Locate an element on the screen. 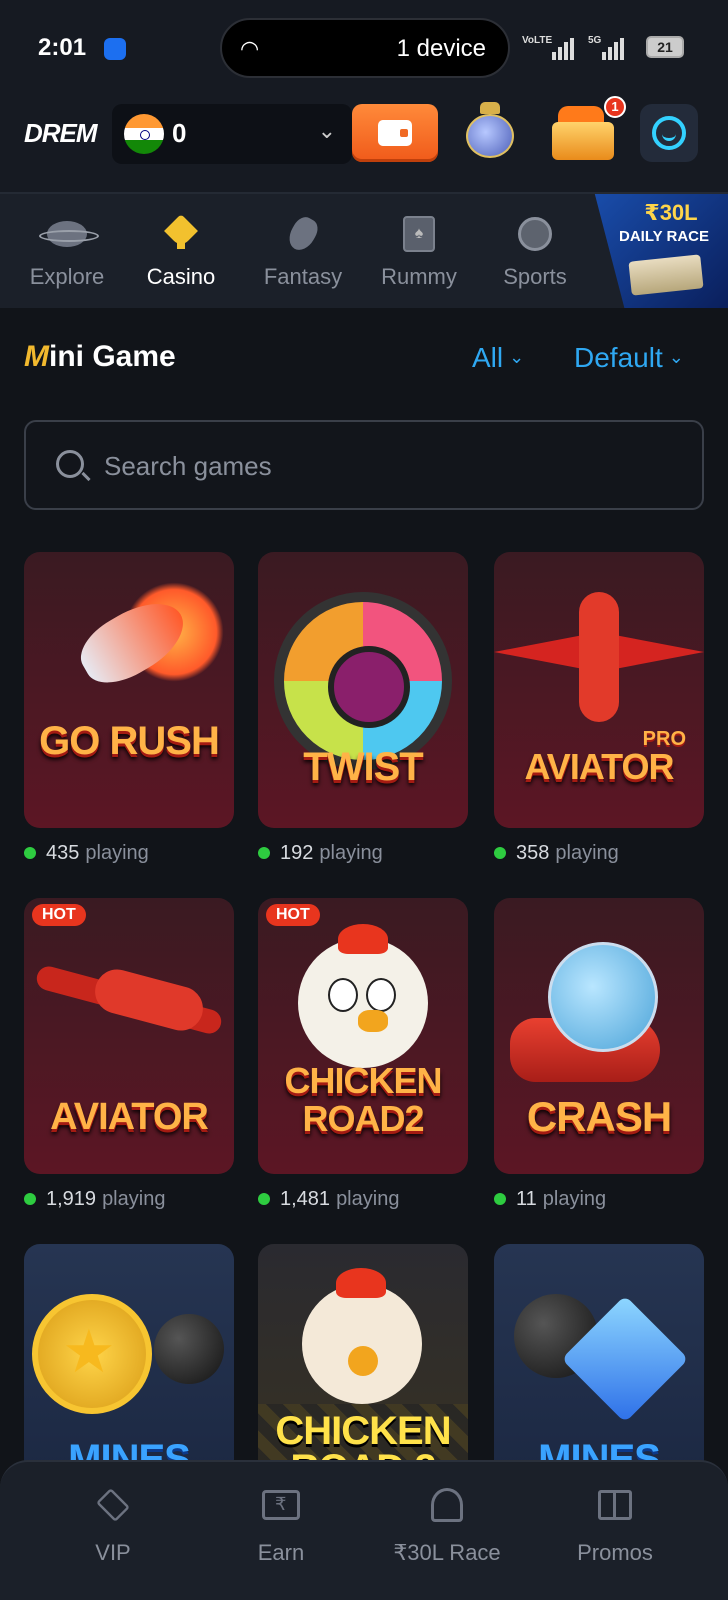 The image size is (728, 1600). filter-all-dropdown: All ⌄ is located at coordinates (498, 358).